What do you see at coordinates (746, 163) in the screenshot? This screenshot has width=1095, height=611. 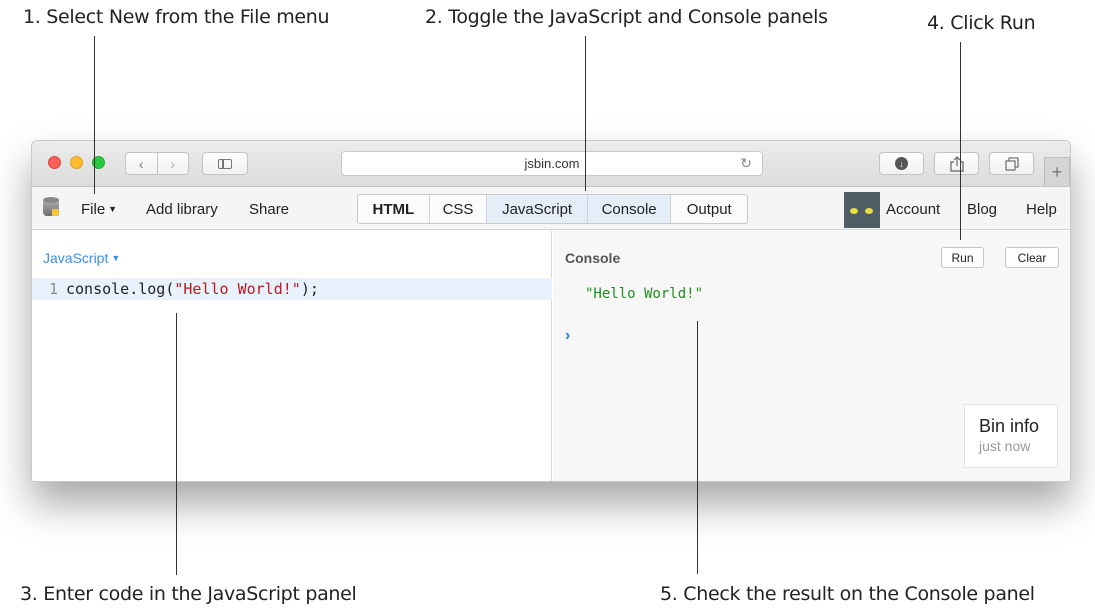 I see `reload-icon: ↻` at bounding box center [746, 163].